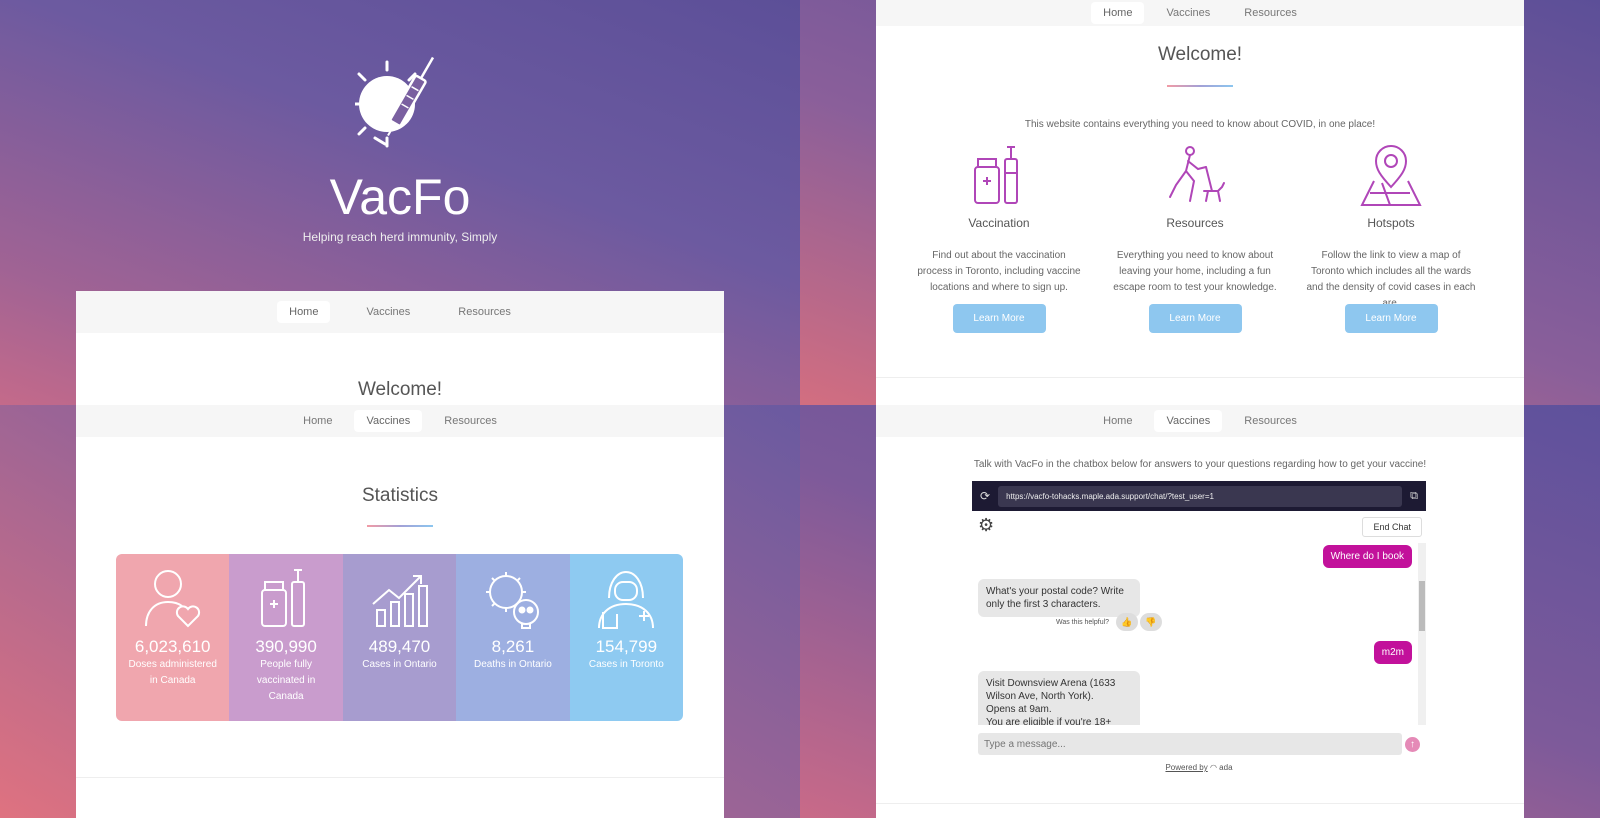 The height and width of the screenshot is (818, 1600). I want to click on map-pin-icon, so click(1391, 175).